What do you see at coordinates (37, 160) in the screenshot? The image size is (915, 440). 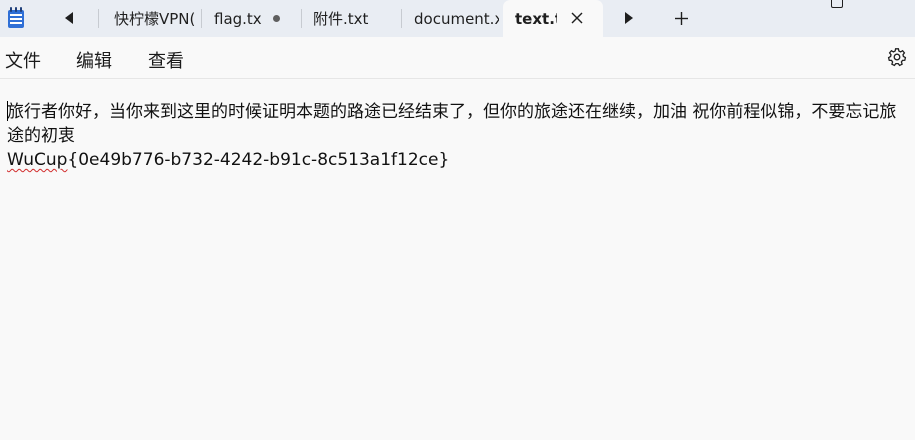 I see `spellcheck-word: WuCup` at bounding box center [37, 160].